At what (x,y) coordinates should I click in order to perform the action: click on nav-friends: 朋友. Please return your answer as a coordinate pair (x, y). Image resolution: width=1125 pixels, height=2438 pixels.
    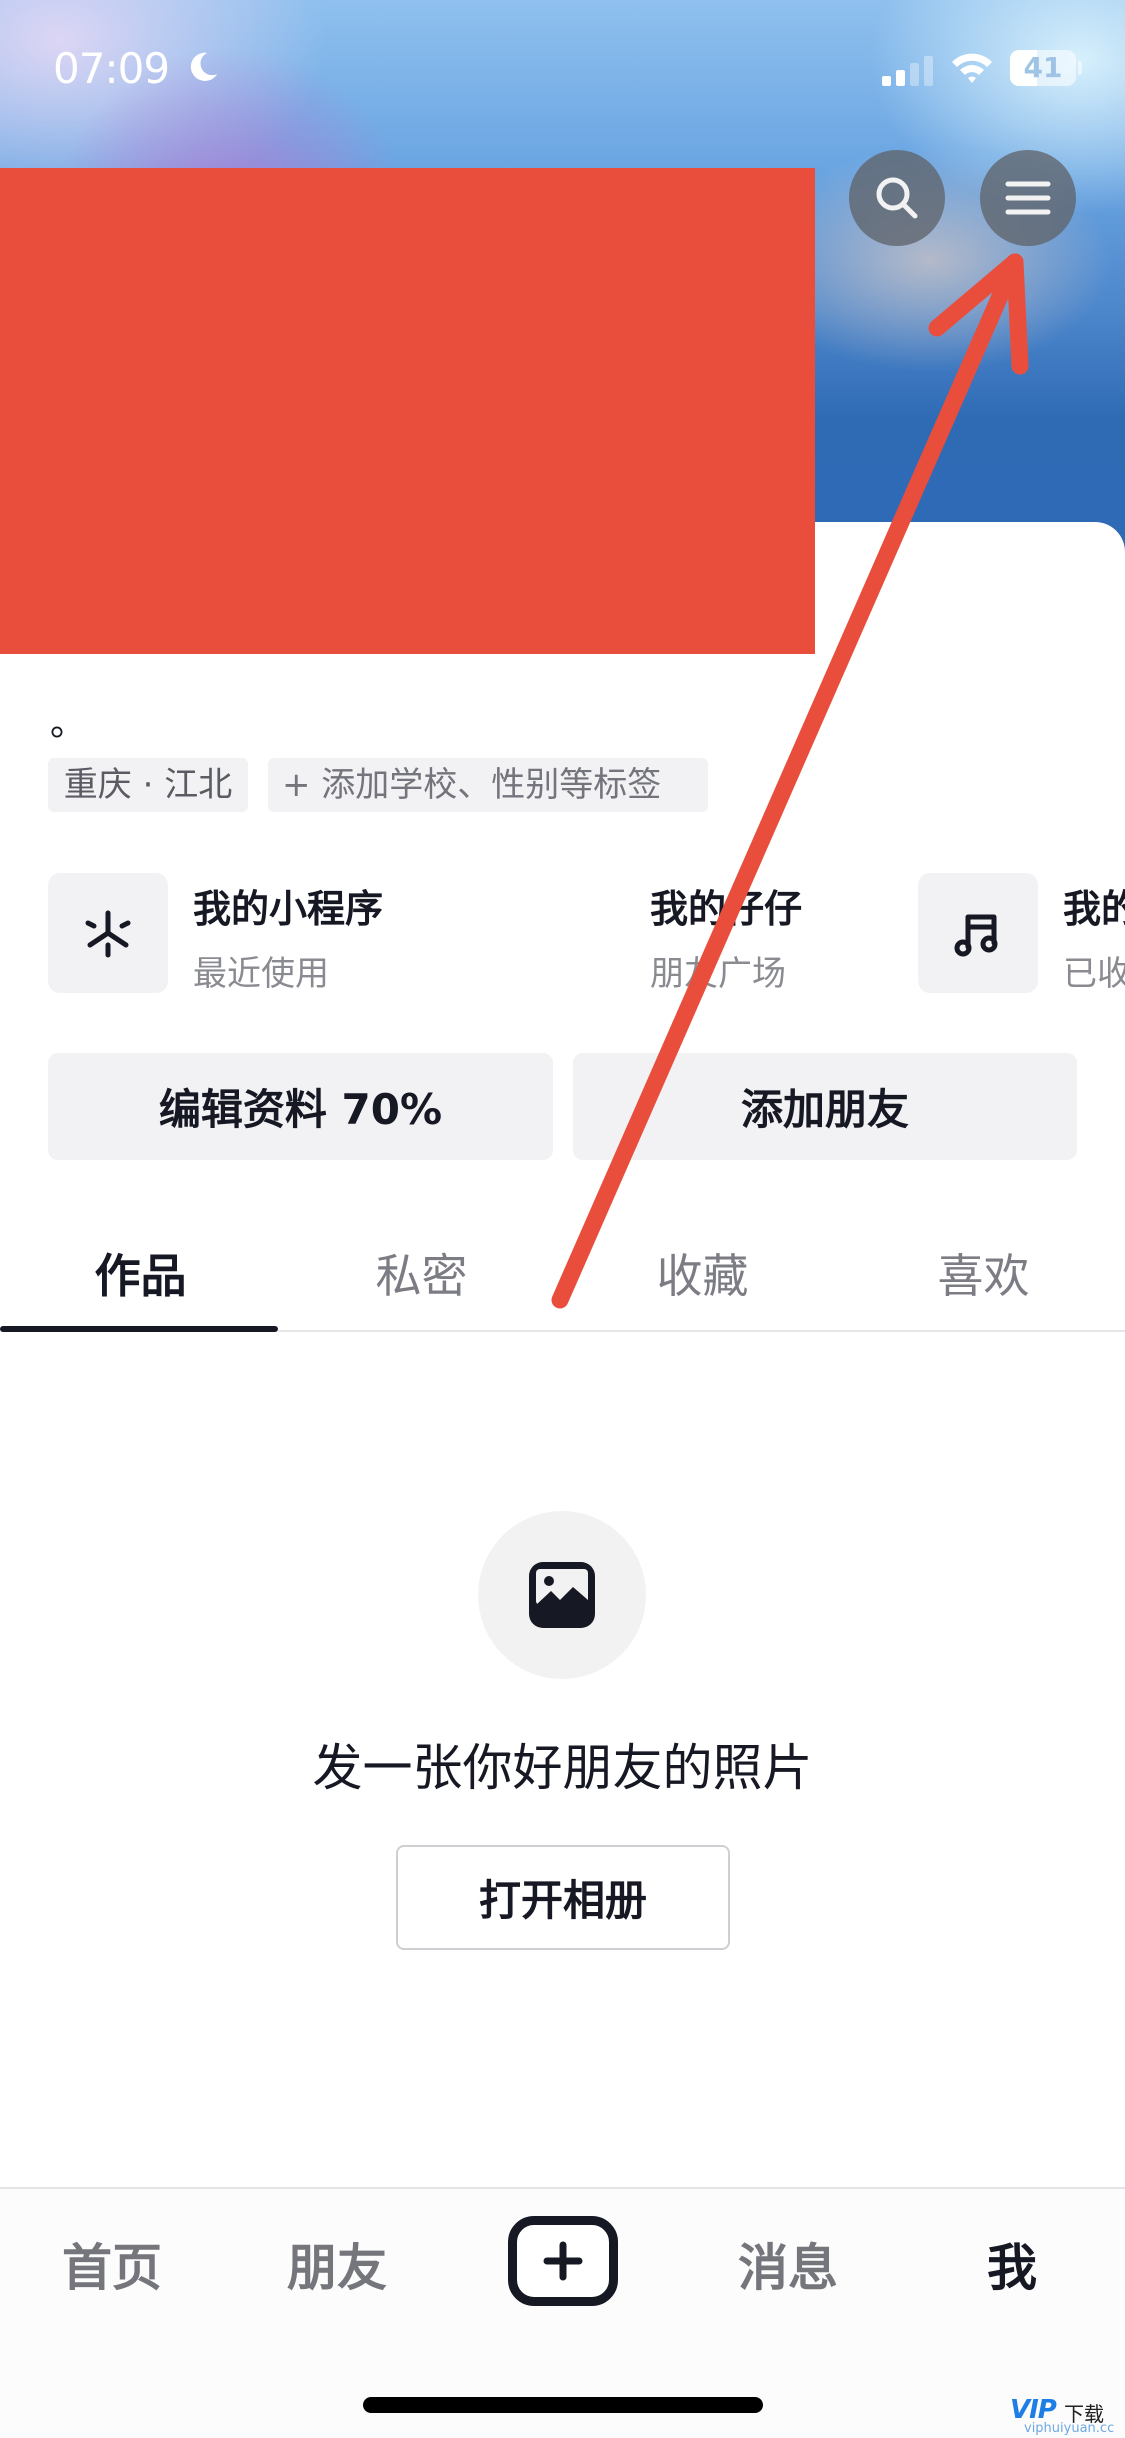
    Looking at the image, I should click on (337, 2264).